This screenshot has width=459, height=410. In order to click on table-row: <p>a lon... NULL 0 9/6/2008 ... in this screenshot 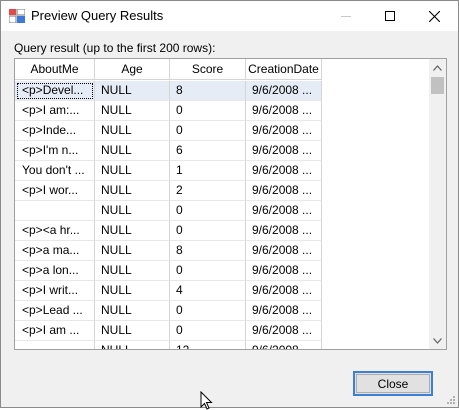, I will do `click(168, 271)`.